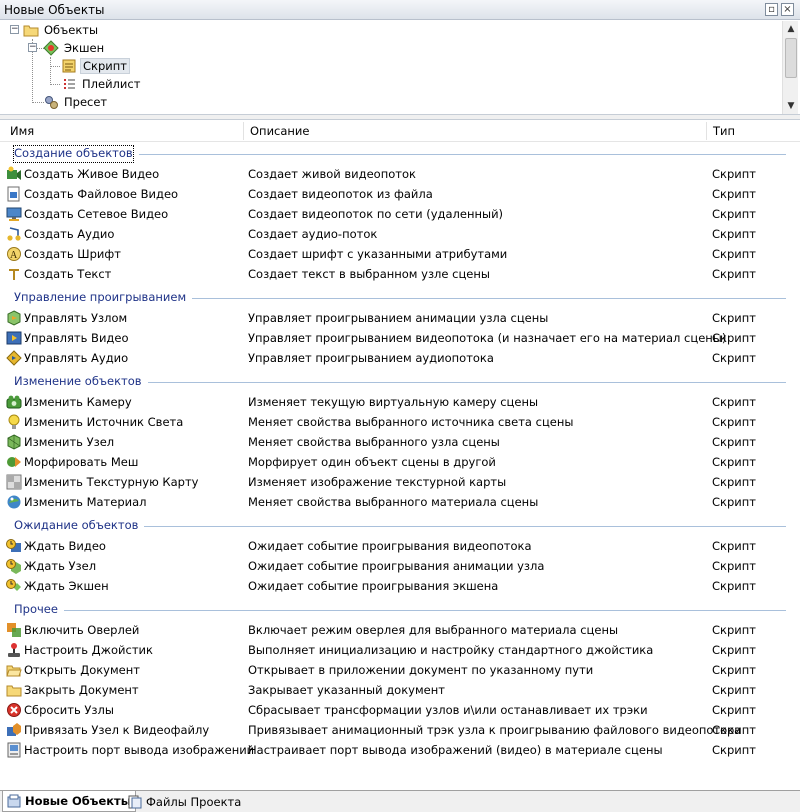 The height and width of the screenshot is (812, 800). I want to click on tree-scrollbar: ▲ ▼, so click(790, 67).